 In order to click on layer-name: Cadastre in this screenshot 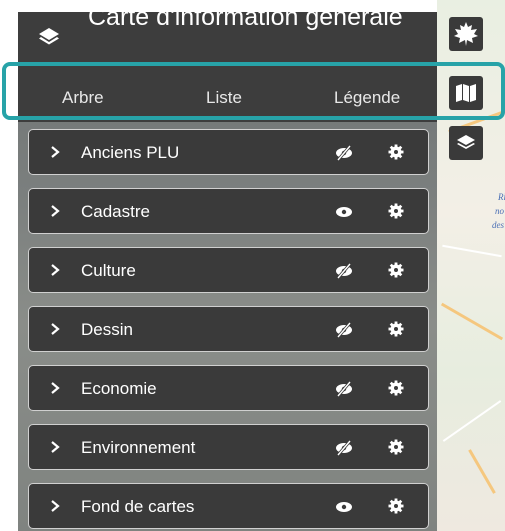, I will do `click(115, 211)`.